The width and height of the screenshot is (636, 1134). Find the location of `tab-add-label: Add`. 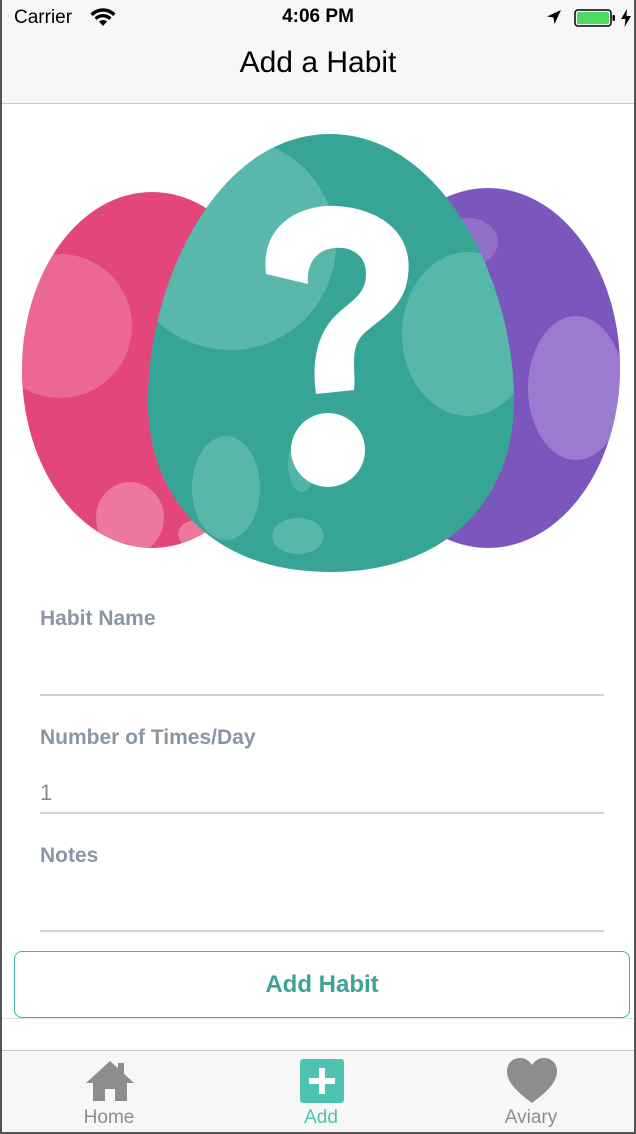

tab-add-label: Add is located at coordinates (321, 1117).